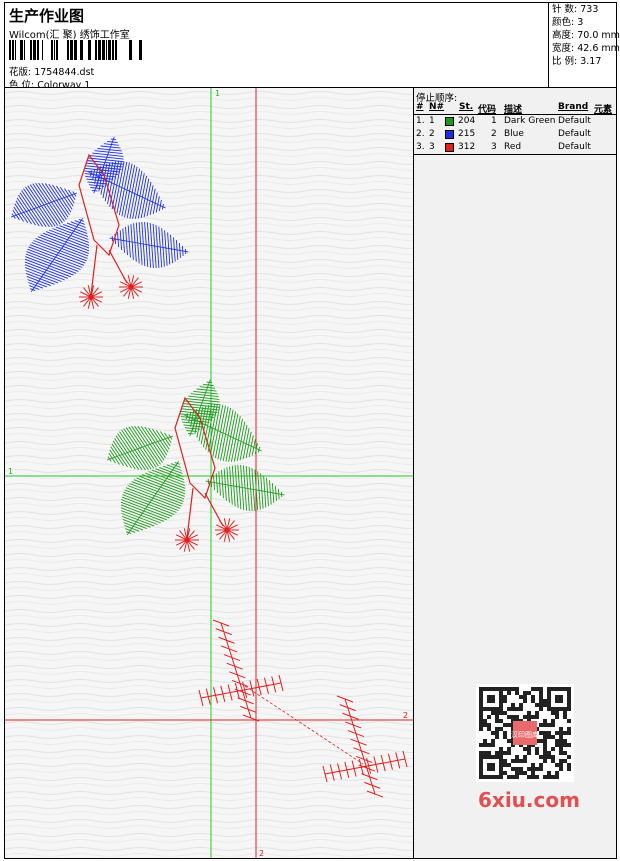 The image size is (620, 861). What do you see at coordinates (10, 471) in the screenshot?
I see `green-guide-label-left: 1` at bounding box center [10, 471].